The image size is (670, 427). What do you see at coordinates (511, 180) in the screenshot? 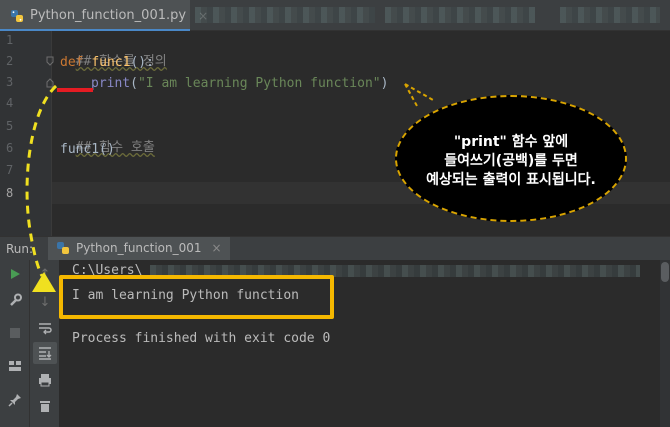
I see `annotation-line-3: 예상되는 출력이 표시됩니다.` at bounding box center [511, 180].